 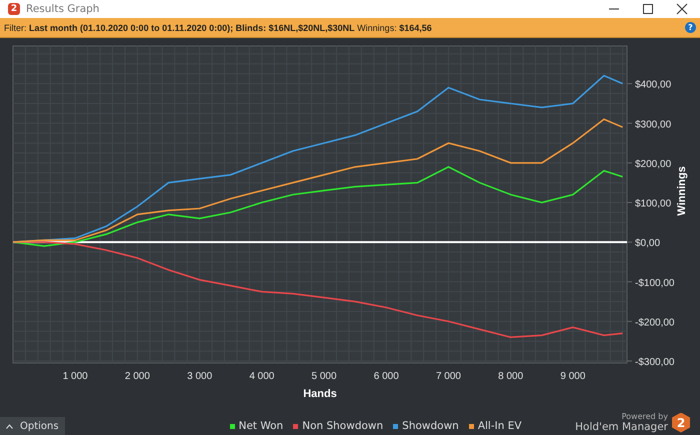 I want to click on y-axis-title: Winnings, so click(x=682, y=191).